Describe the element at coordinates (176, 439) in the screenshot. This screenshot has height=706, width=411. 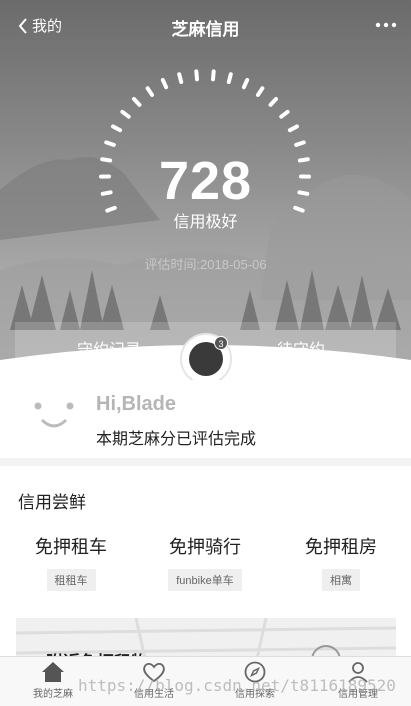
I see `greeting-message: 本期芝麻分已评估完成` at that location.